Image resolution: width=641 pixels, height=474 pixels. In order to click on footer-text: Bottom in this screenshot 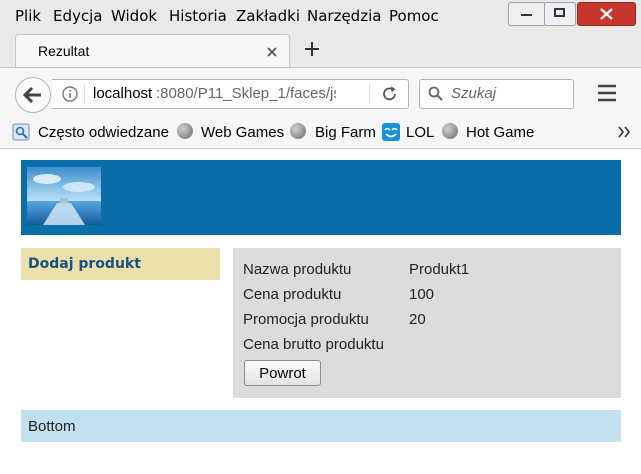, I will do `click(52, 426)`.